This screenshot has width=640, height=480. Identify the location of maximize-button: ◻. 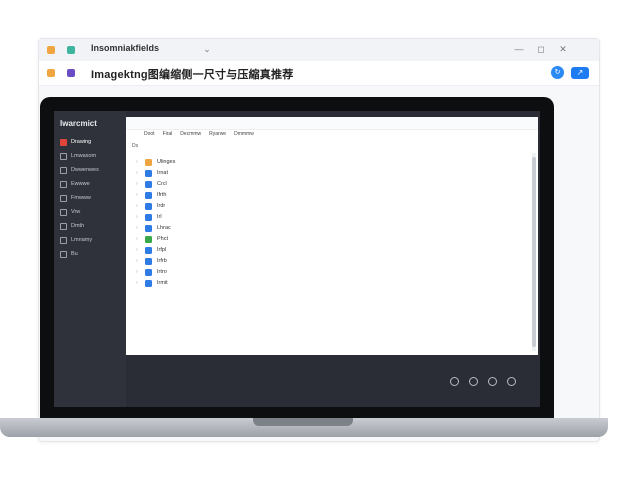
(541, 49).